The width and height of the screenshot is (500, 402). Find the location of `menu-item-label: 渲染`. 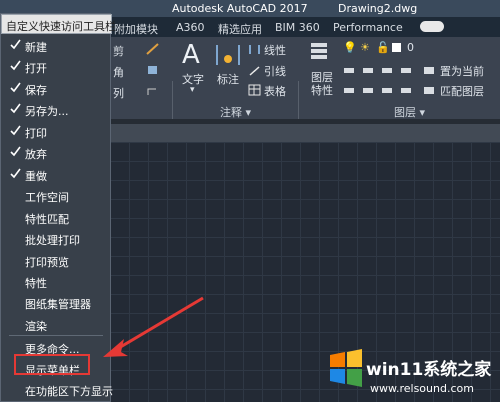

menu-item-label: 渲染 is located at coordinates (36, 326).